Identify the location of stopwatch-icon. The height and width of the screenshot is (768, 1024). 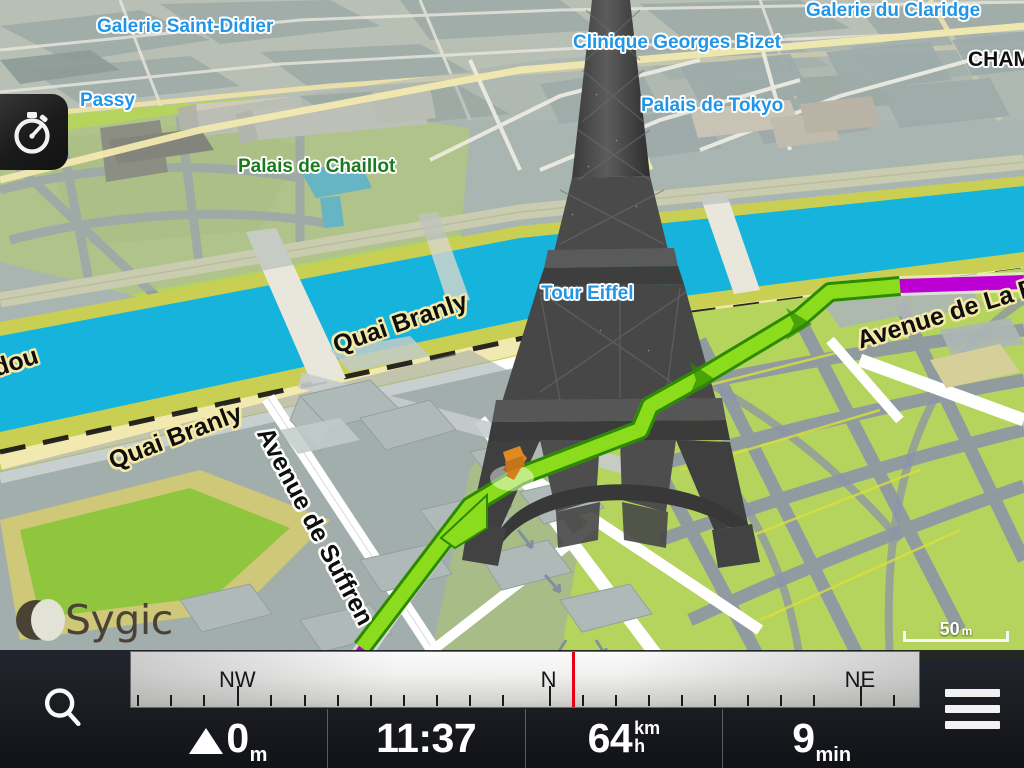
(32, 133).